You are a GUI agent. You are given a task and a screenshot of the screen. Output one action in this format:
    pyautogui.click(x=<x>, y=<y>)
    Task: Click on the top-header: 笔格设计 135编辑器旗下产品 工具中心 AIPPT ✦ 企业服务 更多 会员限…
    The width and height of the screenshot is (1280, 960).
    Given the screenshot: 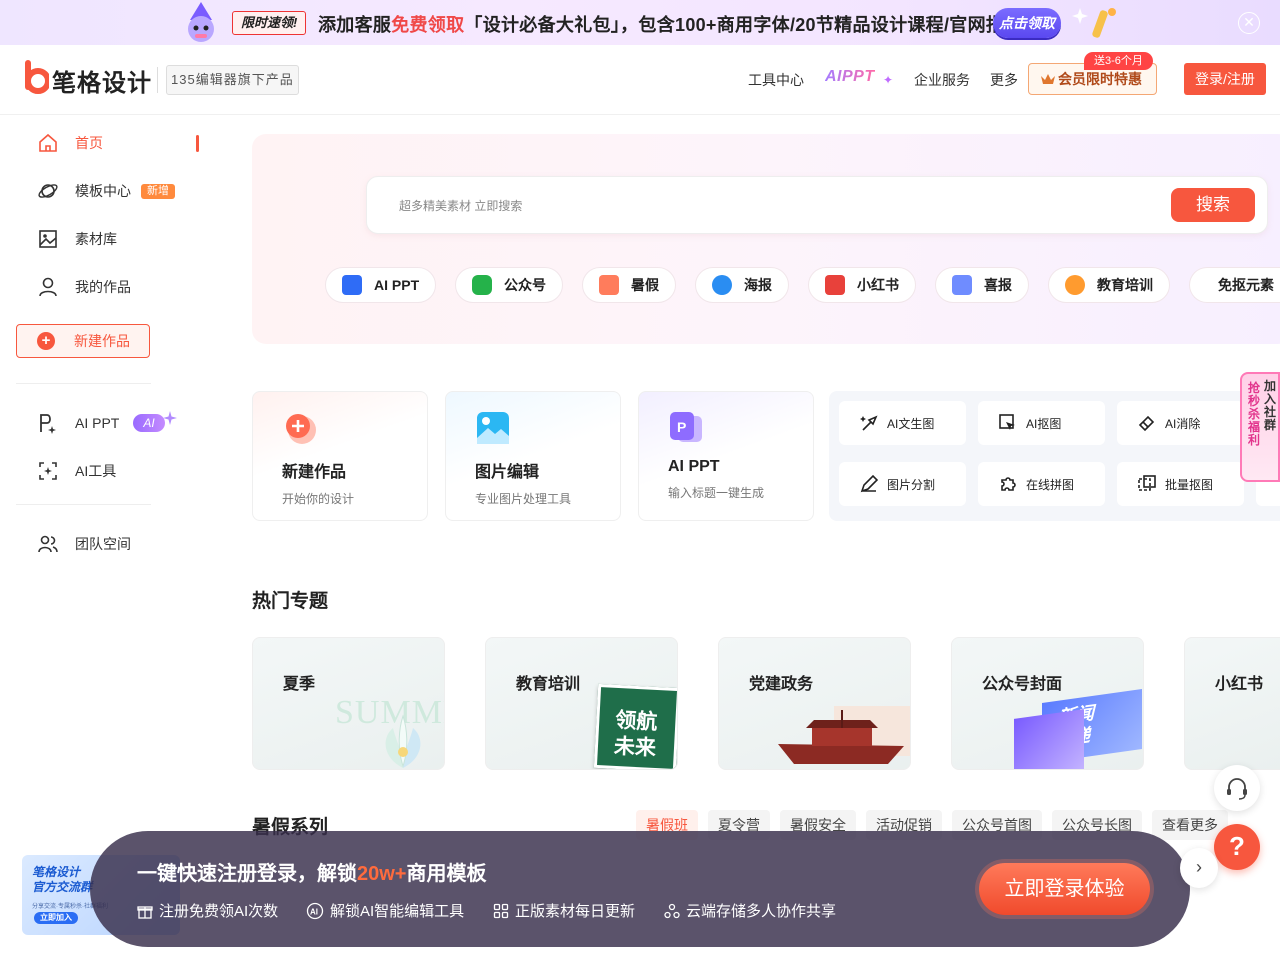 What is the action you would take?
    pyautogui.click(x=640, y=80)
    